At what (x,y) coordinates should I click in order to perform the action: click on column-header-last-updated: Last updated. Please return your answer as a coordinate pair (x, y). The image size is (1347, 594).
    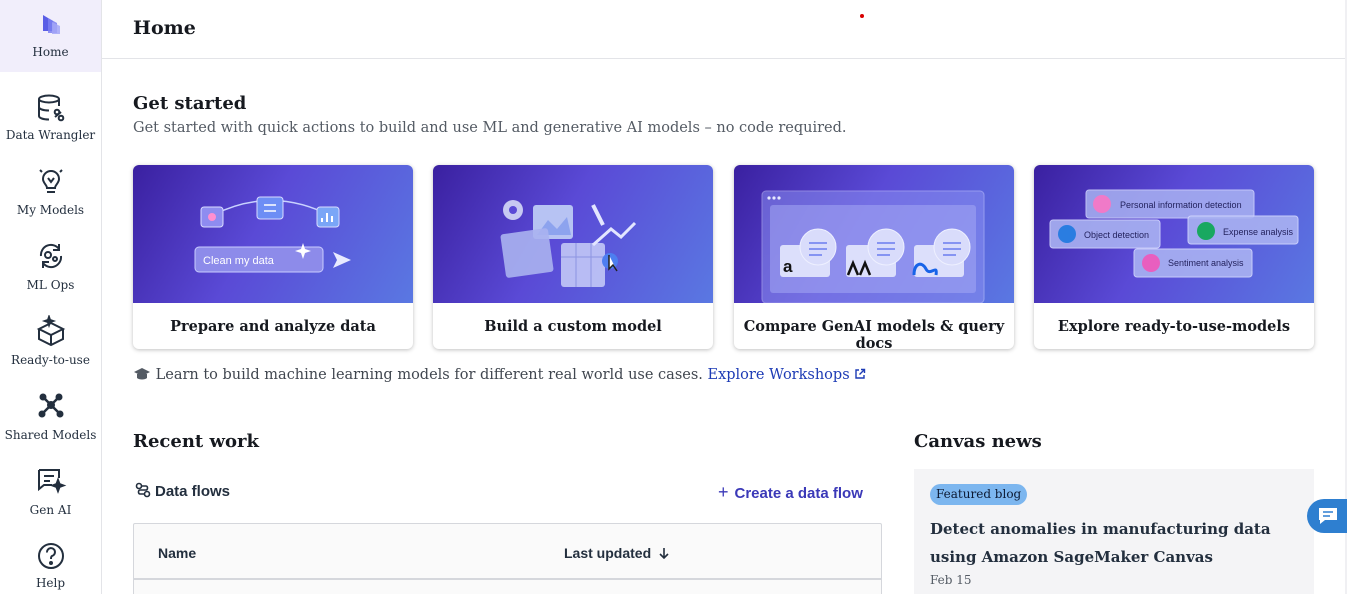
    Looking at the image, I should click on (617, 553).